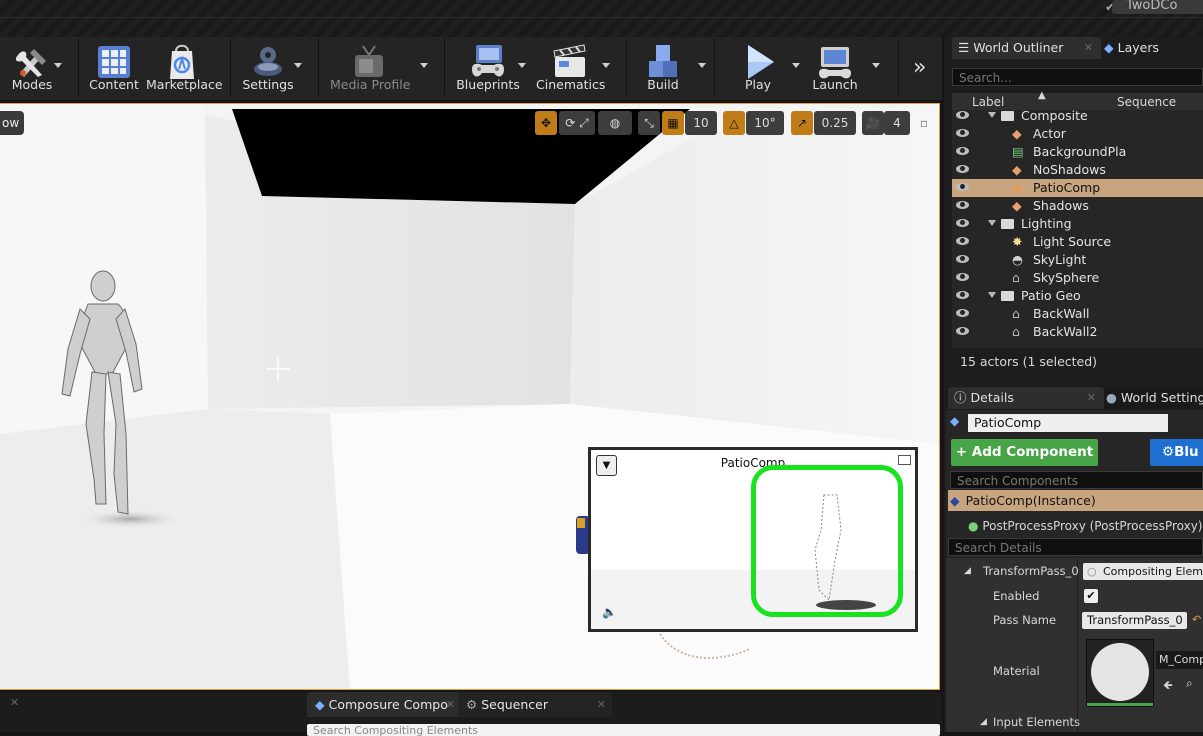 Image resolution: width=1203 pixels, height=736 pixels. I want to click on search-components-input: Search Components, so click(1076, 480).